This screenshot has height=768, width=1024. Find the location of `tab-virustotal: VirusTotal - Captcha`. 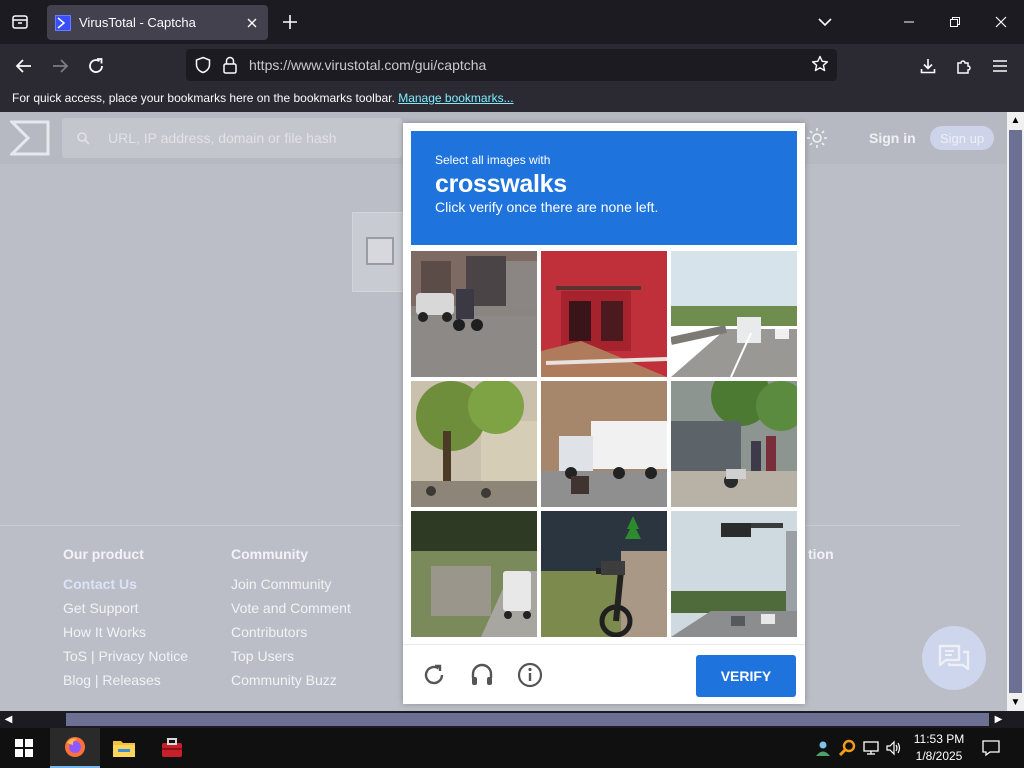

tab-virustotal: VirusTotal - Captcha is located at coordinates (157, 22).